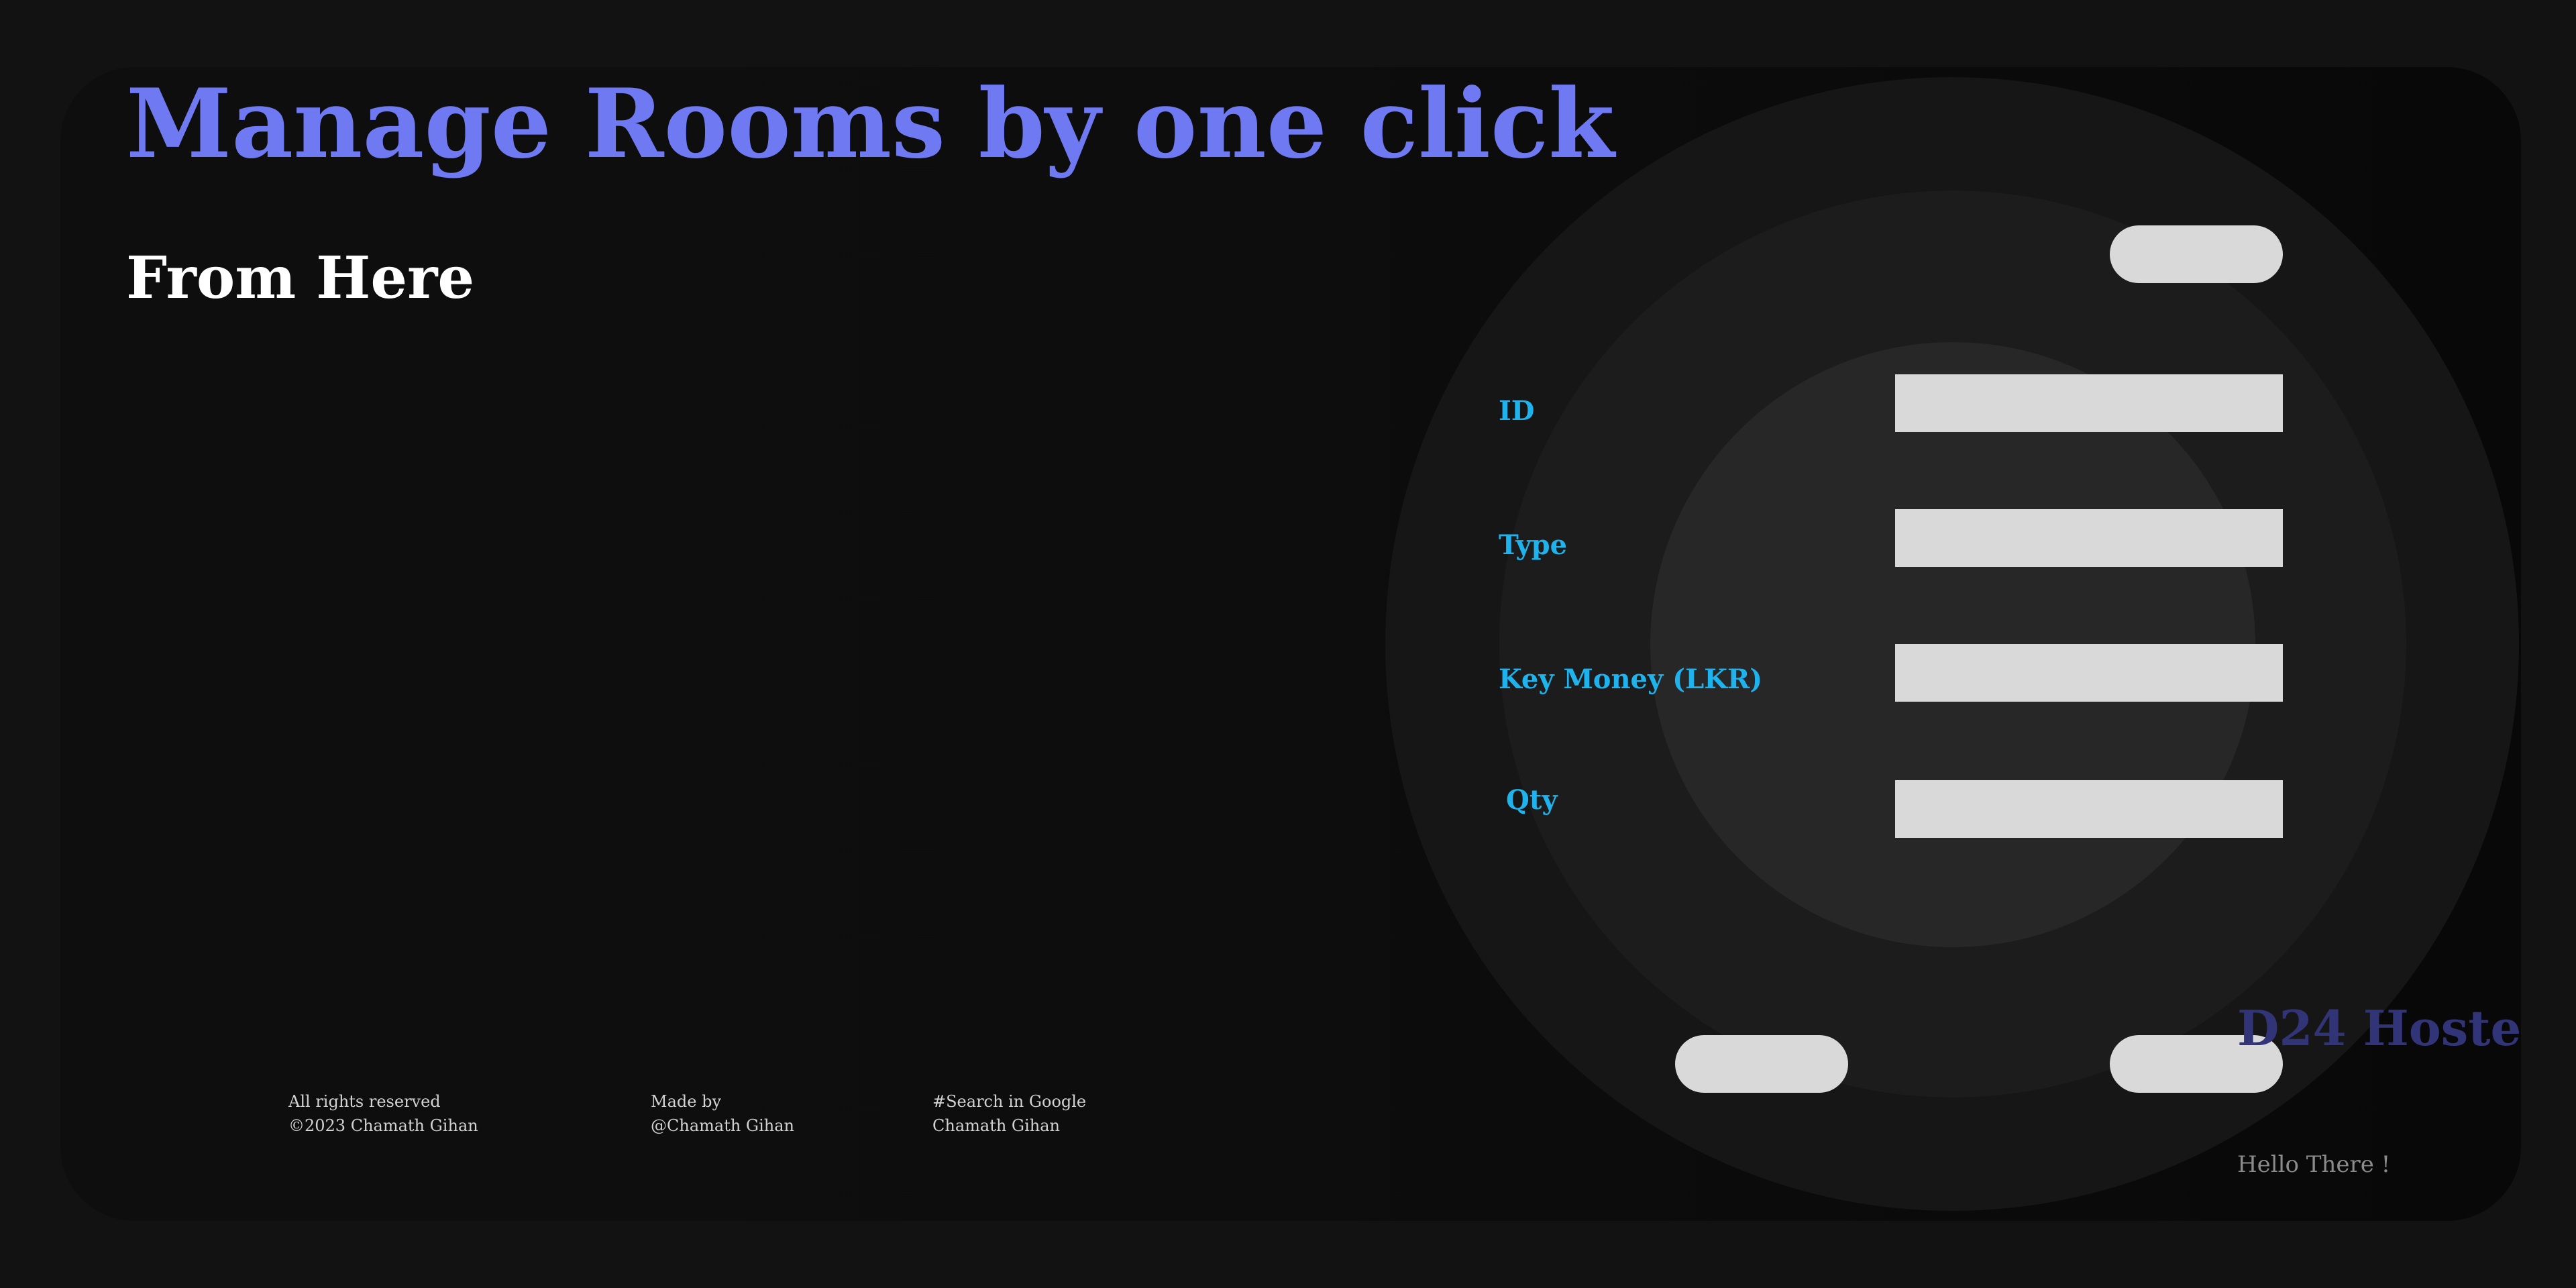 The width and height of the screenshot is (2576, 1288). Describe the element at coordinates (722, 1125) in the screenshot. I see `footer-made-by-line-2: @Chamath Gihan` at that location.